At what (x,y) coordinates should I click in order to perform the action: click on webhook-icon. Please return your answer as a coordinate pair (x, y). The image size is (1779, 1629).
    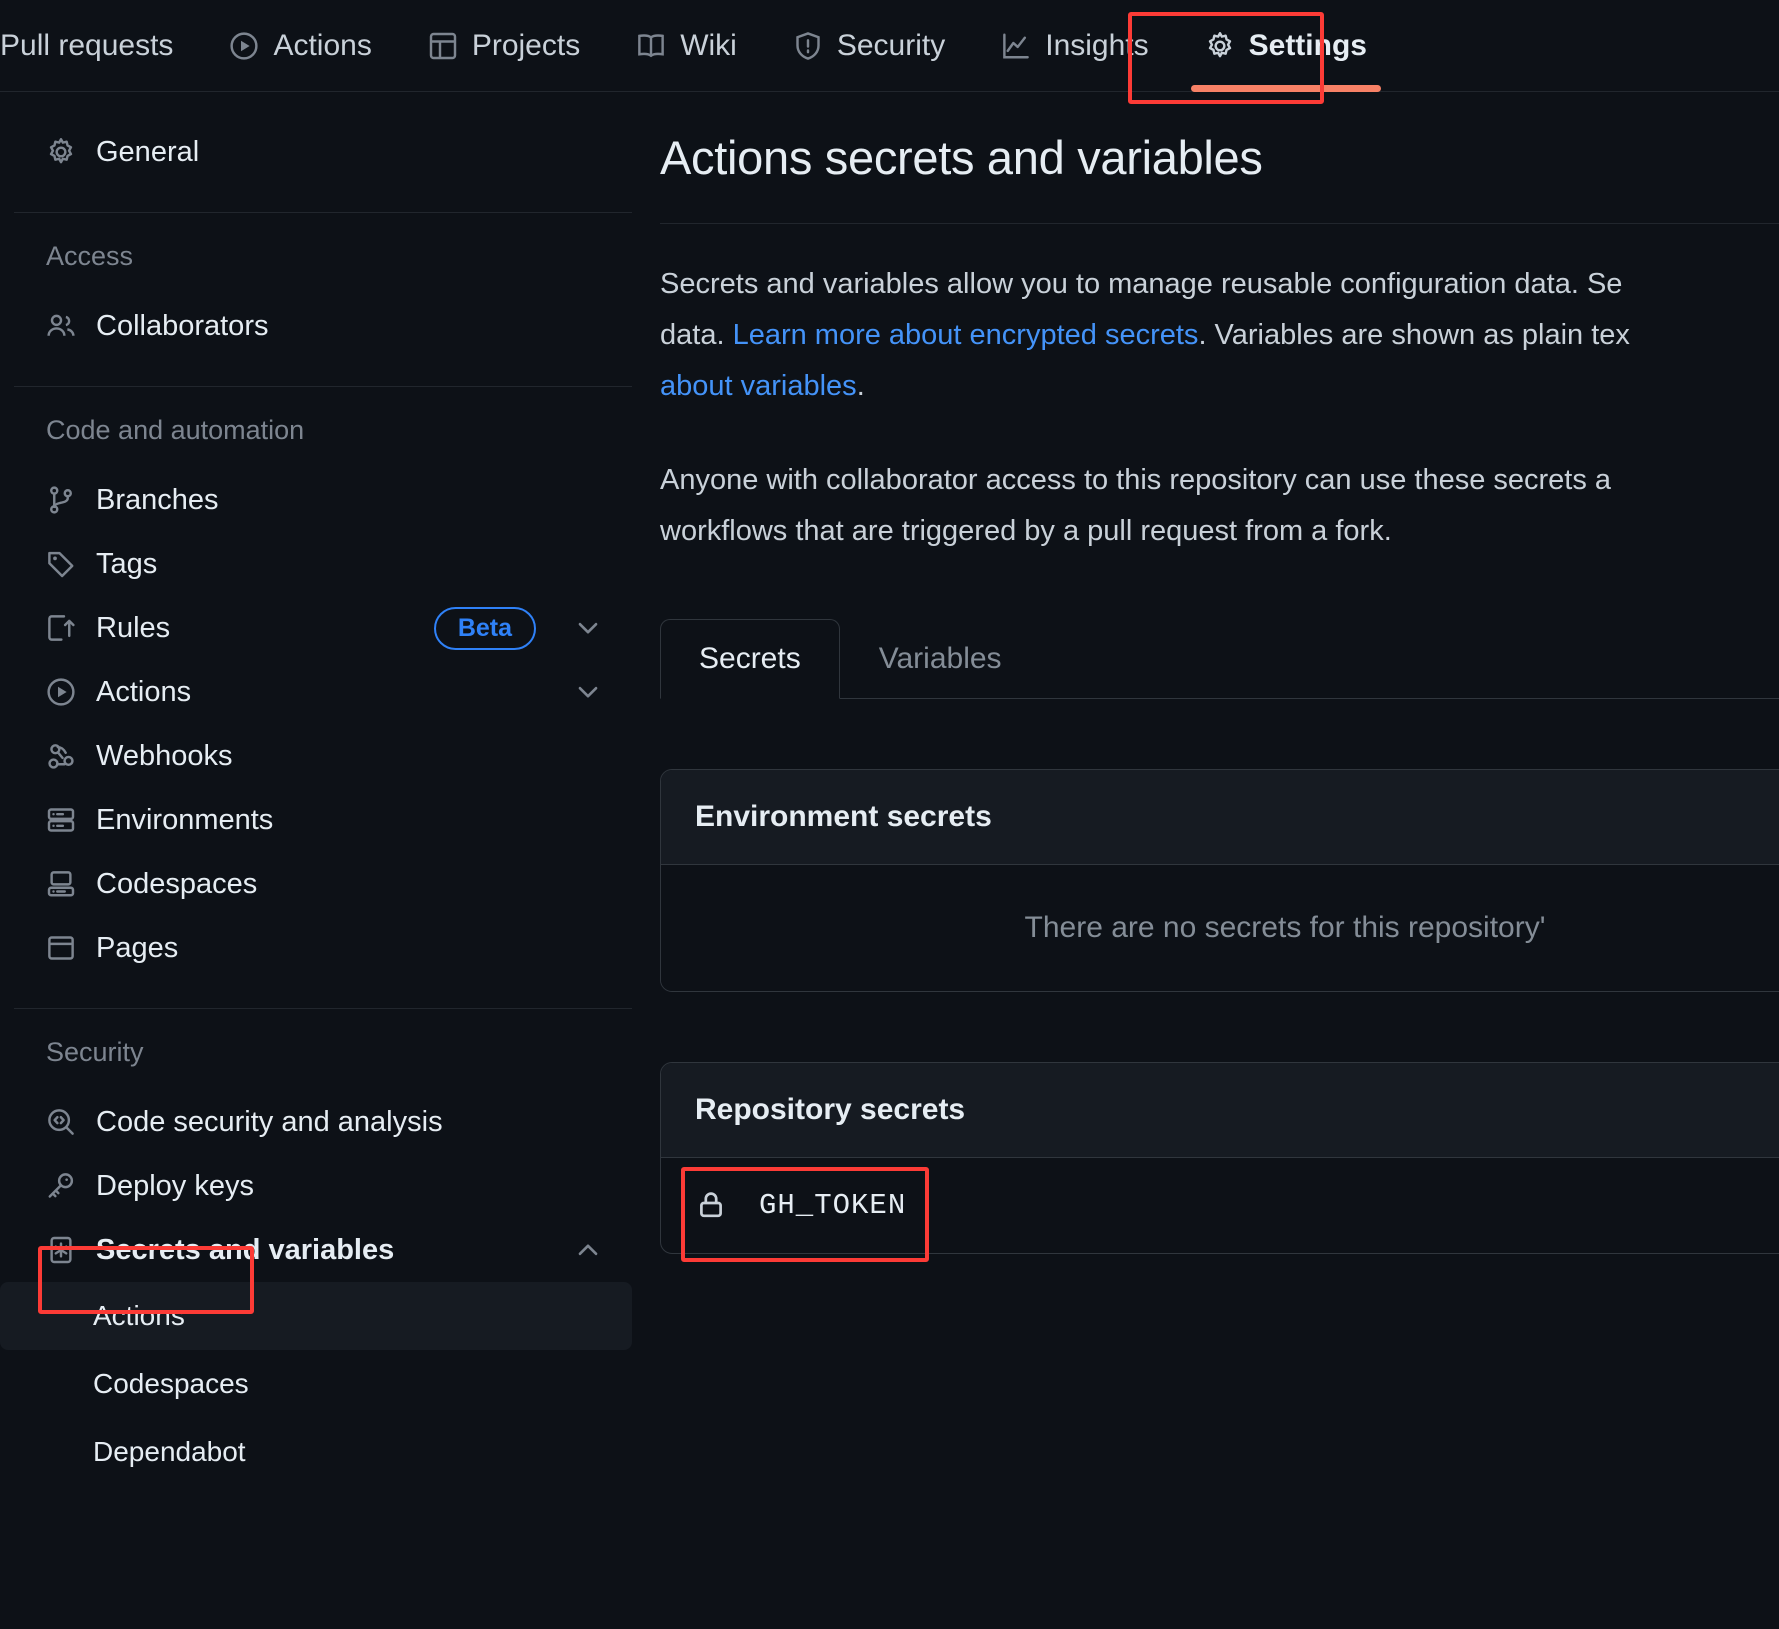
    Looking at the image, I should click on (61, 756).